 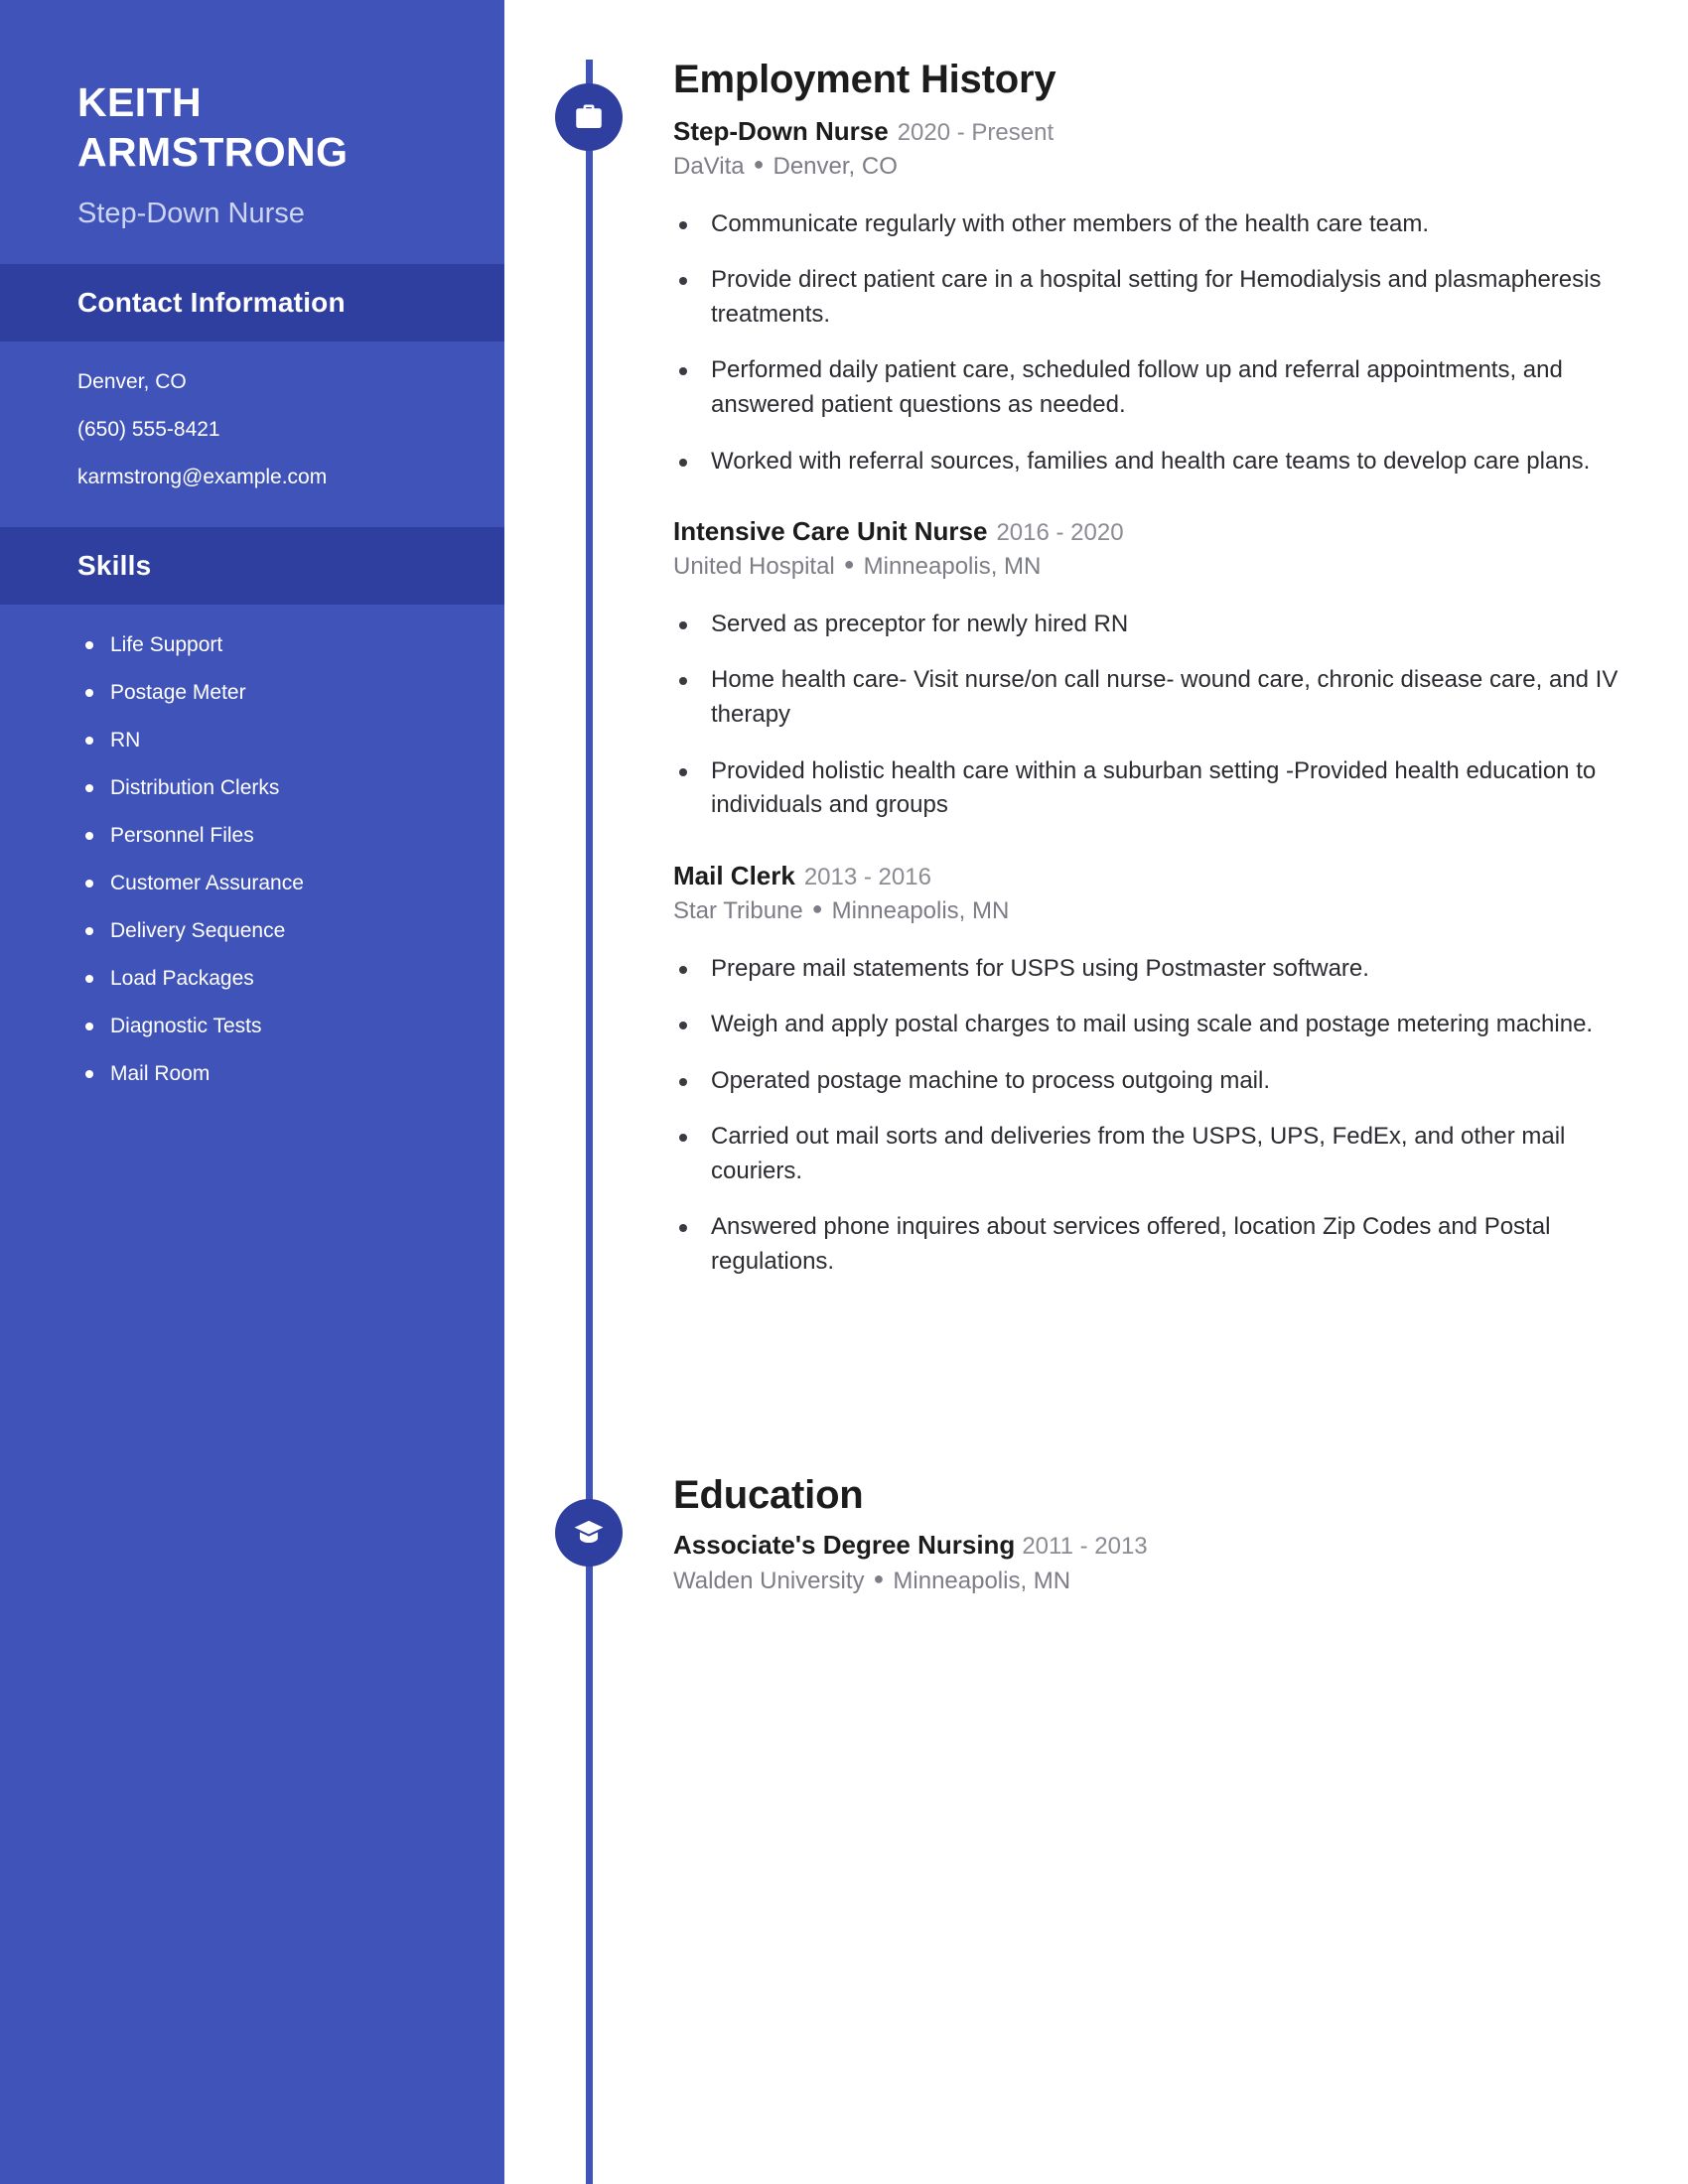 I want to click on page-title: Employment History, so click(x=864, y=79).